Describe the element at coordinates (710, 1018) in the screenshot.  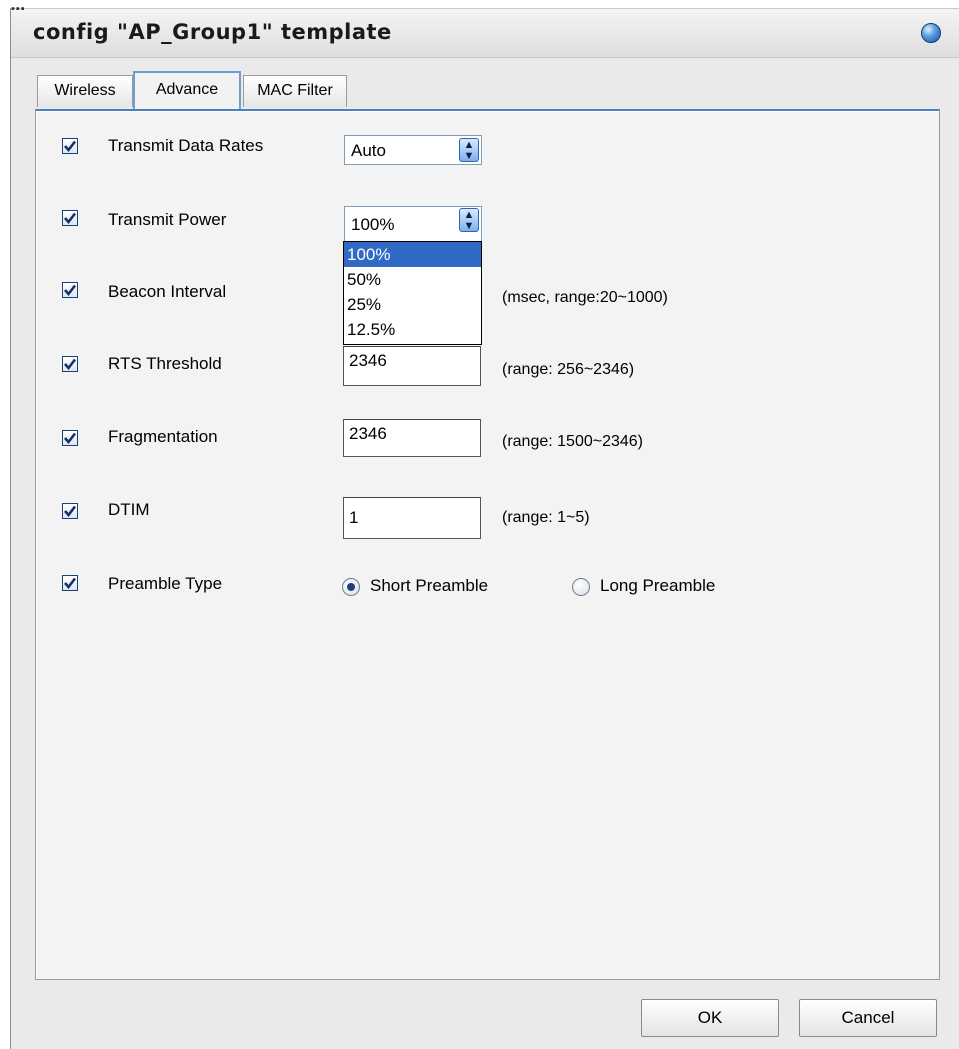
I see `ok-button: OK` at that location.